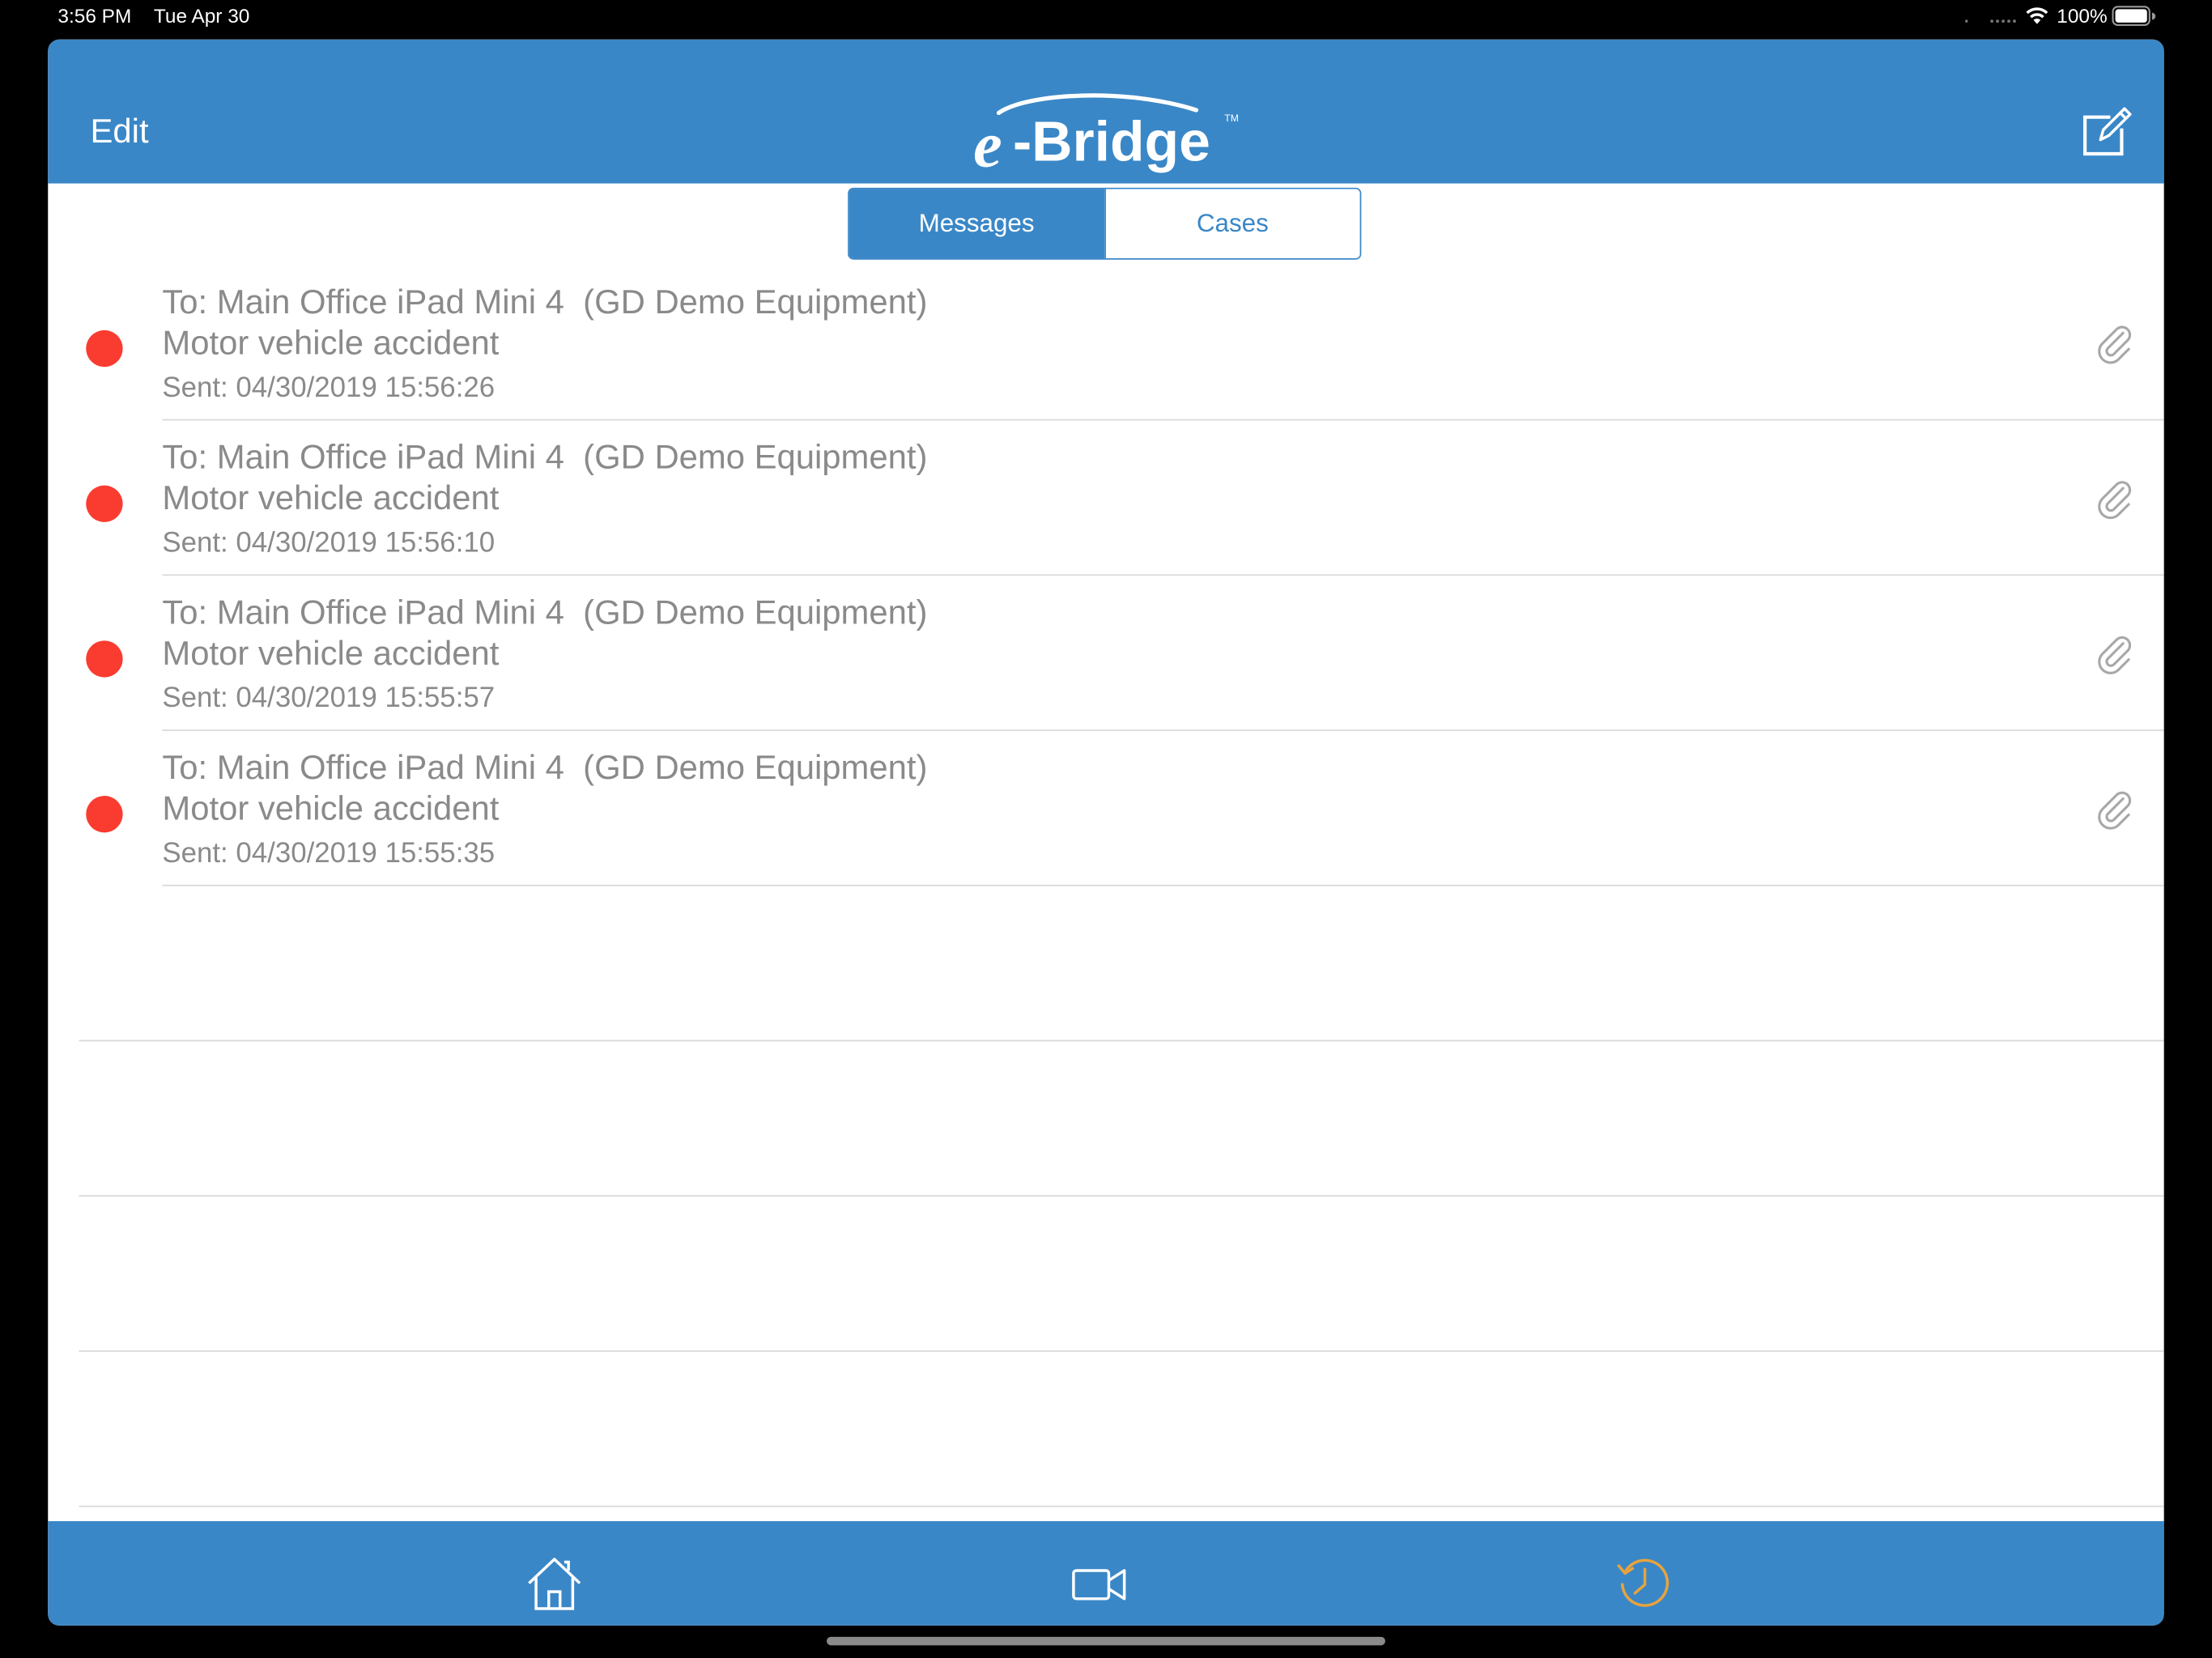 Image resolution: width=2212 pixels, height=1658 pixels. What do you see at coordinates (554, 1583) in the screenshot?
I see `home-icon` at bounding box center [554, 1583].